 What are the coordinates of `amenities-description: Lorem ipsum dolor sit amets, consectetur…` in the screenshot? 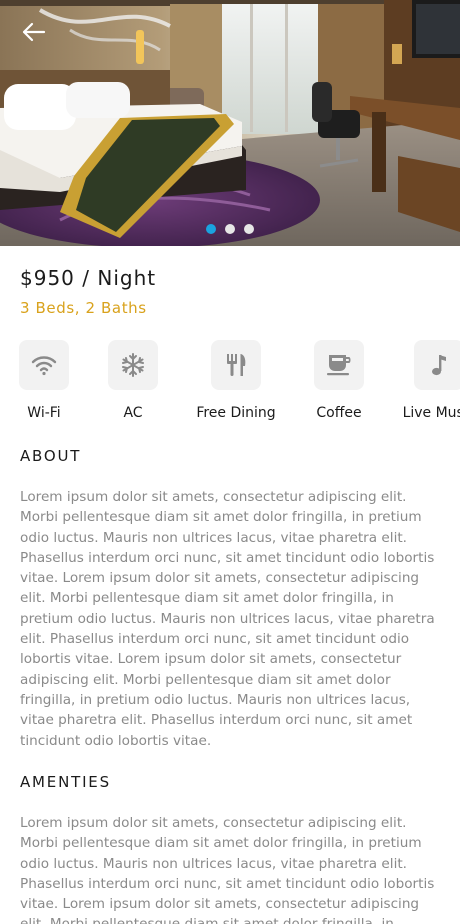 It's located at (227, 869).